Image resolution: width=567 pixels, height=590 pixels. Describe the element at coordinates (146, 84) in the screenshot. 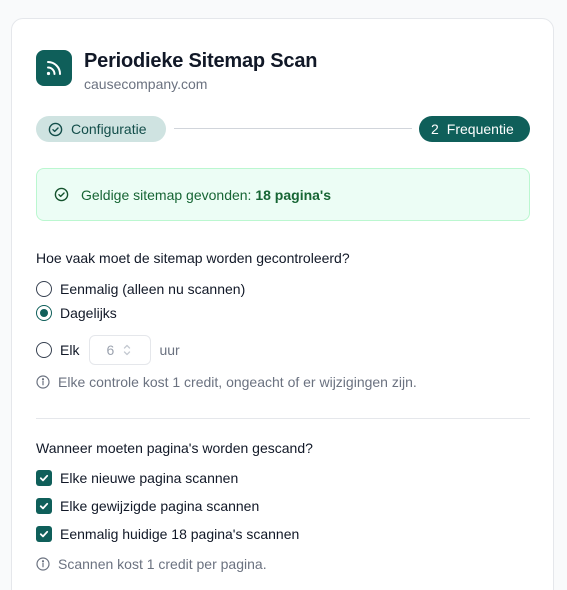

I see `site-domain: causecompany.com` at that location.